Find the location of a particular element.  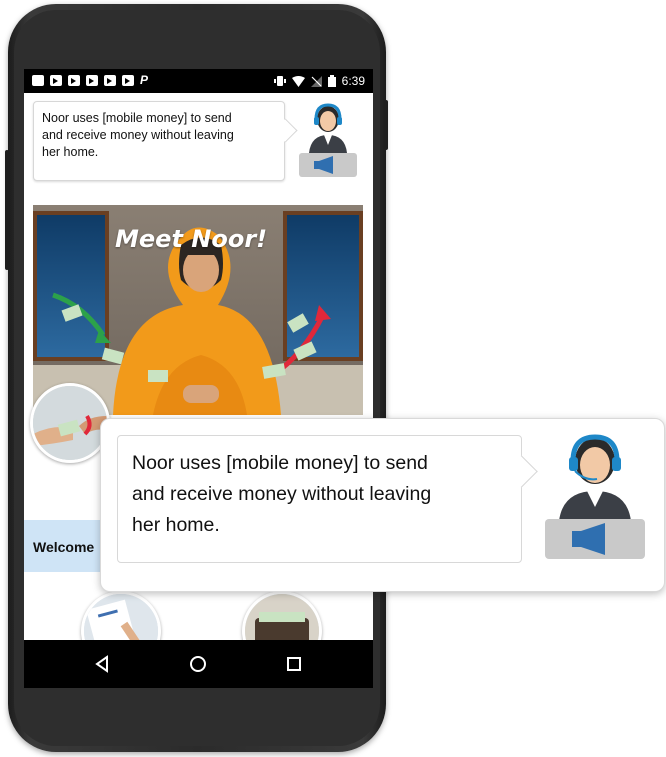

hands-money-icon is located at coordinates (70, 423).